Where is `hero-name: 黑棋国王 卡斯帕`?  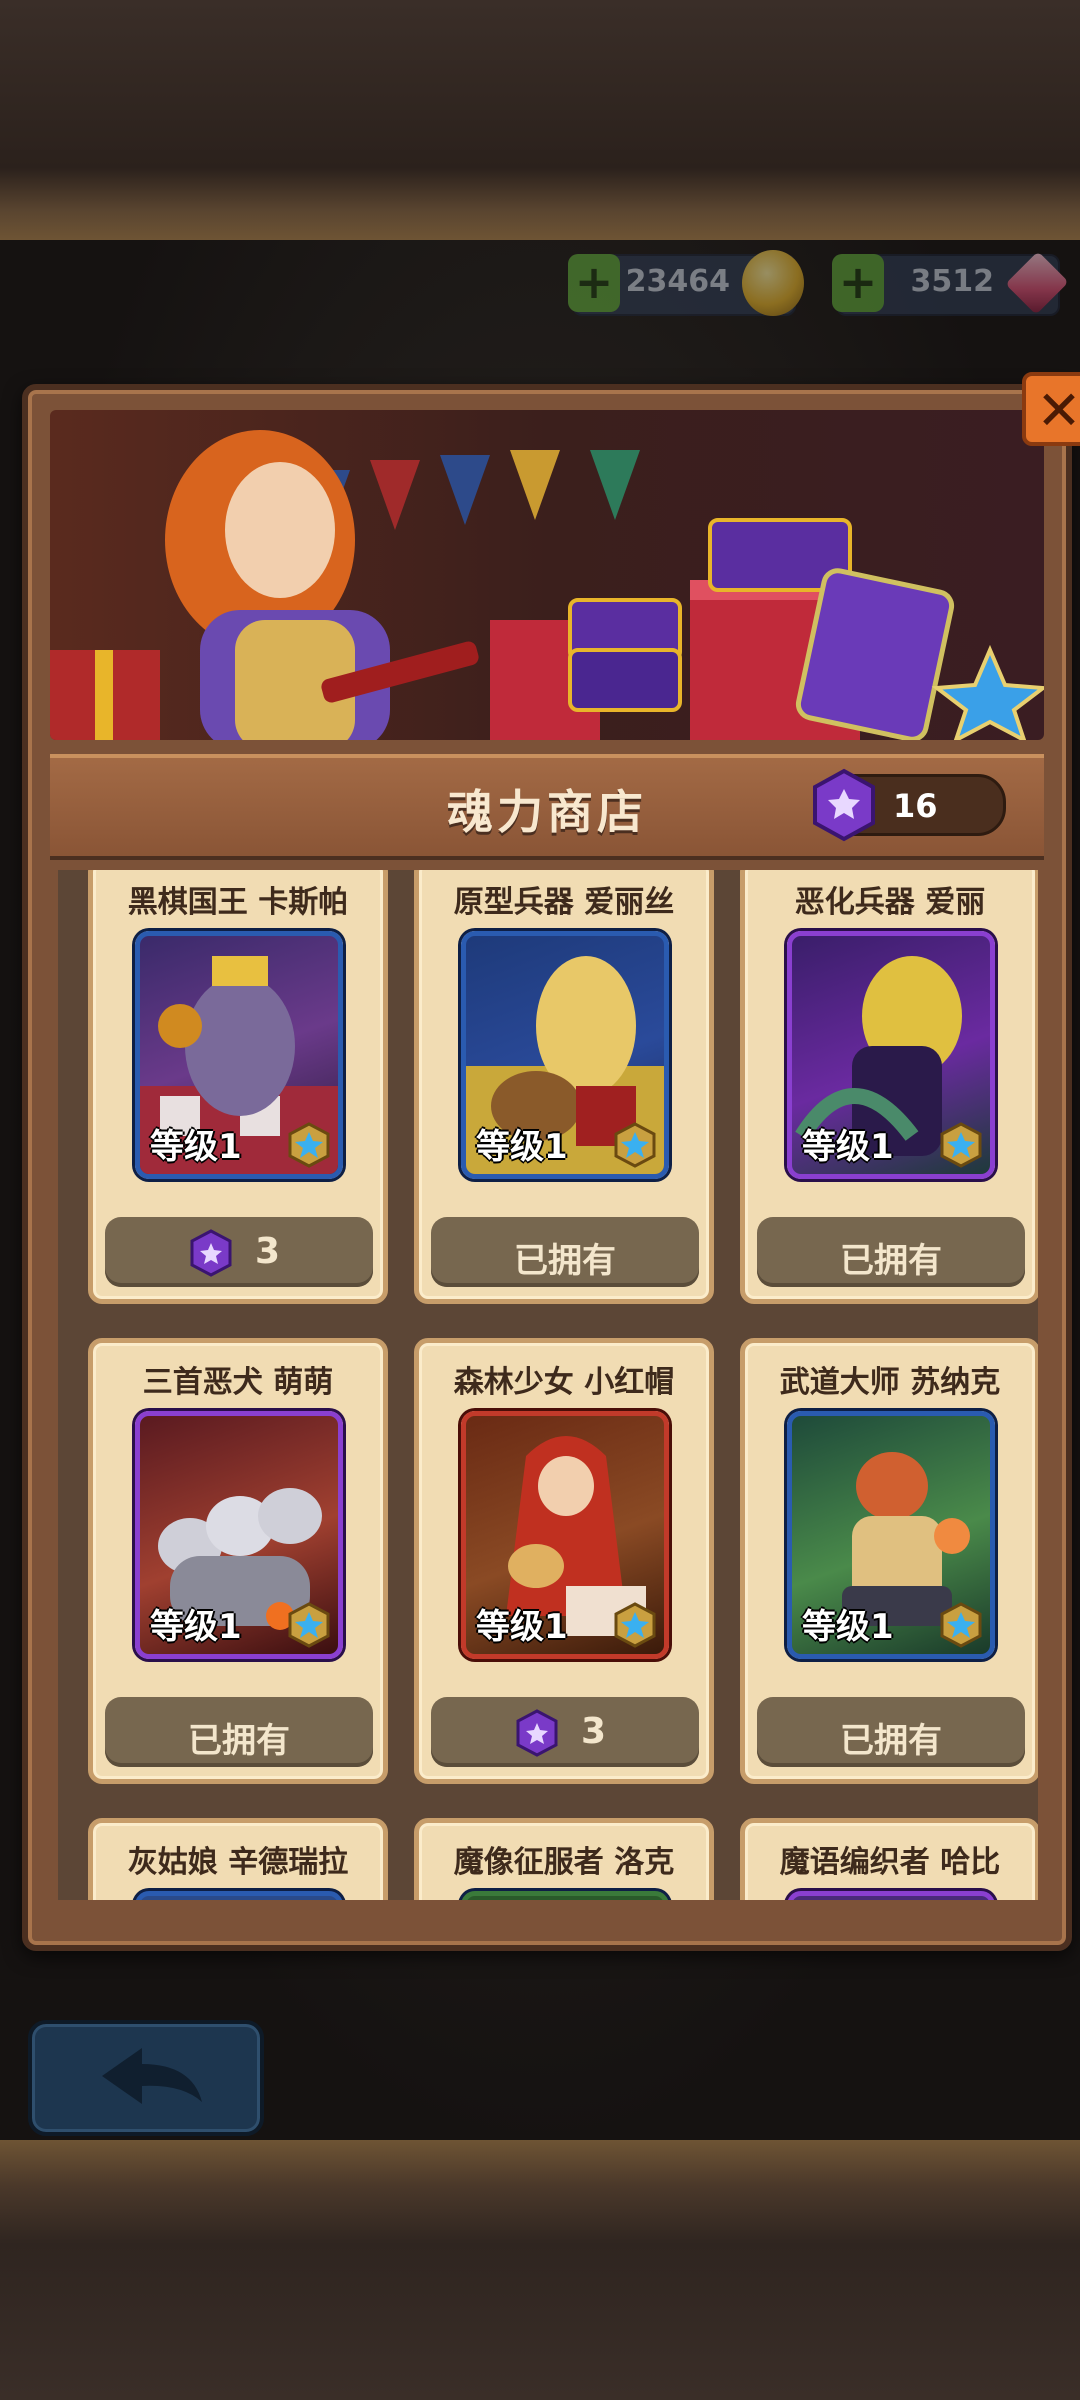
hero-name: 黑棋国王 卡斯帕 is located at coordinates (238, 902).